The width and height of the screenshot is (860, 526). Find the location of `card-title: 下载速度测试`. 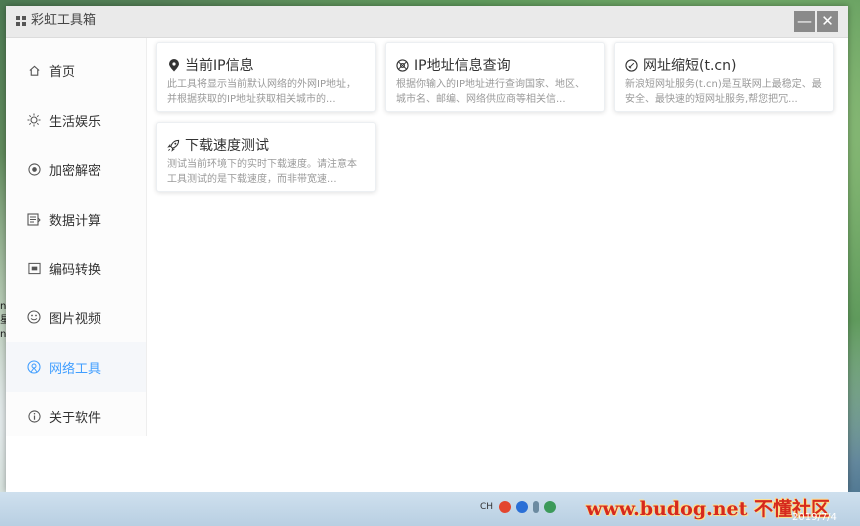

card-title: 下载速度测试 is located at coordinates (227, 146).